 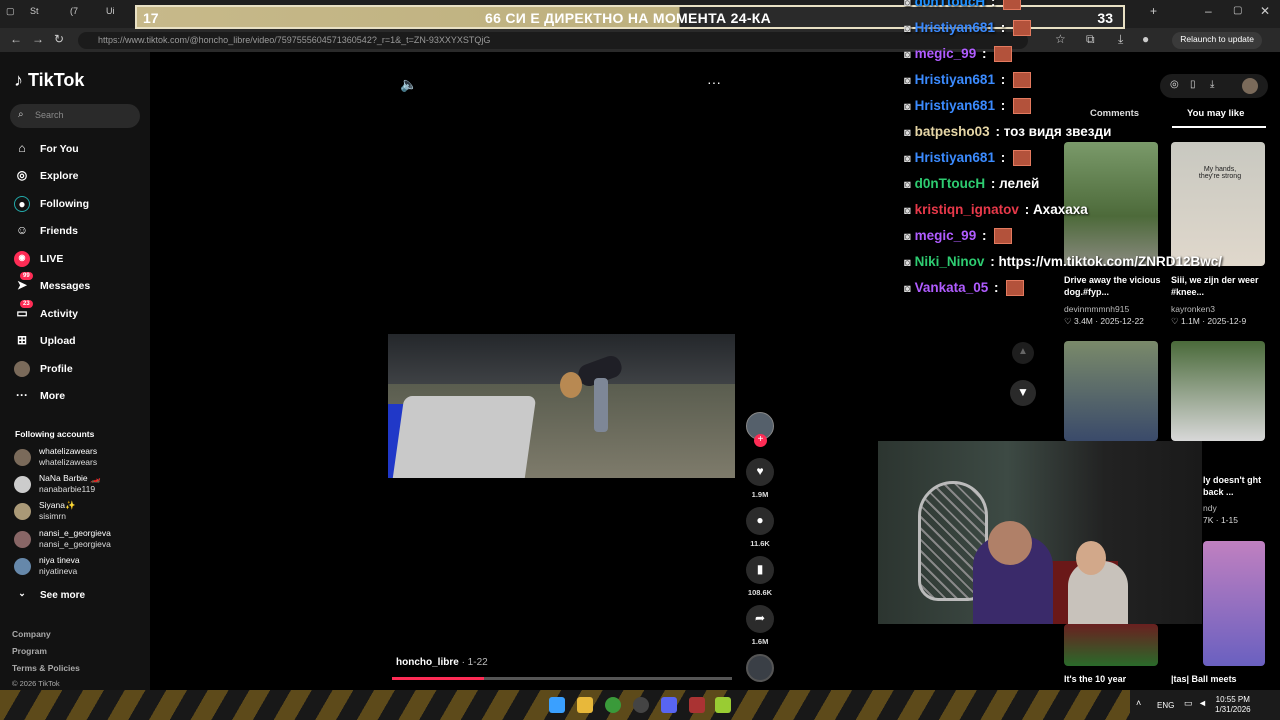 I want to click on account-name: NaNa Barbie 🏎️, so click(x=70, y=478).